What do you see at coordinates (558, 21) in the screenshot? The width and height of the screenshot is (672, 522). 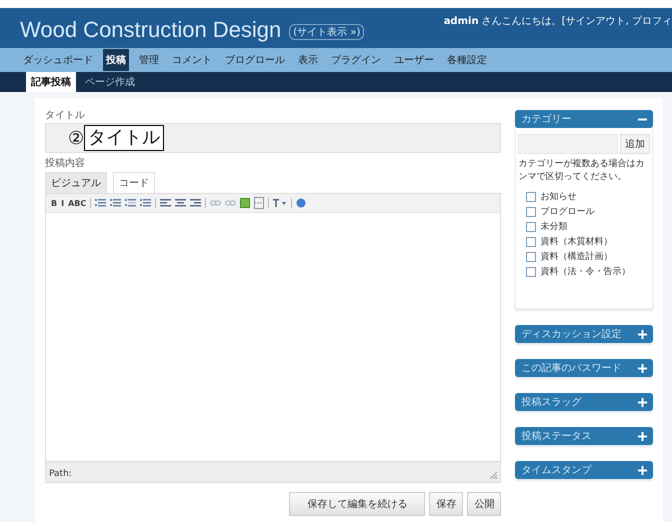 I see `greeting-text: admin さんこんにちは。[サインアウト, プロフィ` at bounding box center [558, 21].